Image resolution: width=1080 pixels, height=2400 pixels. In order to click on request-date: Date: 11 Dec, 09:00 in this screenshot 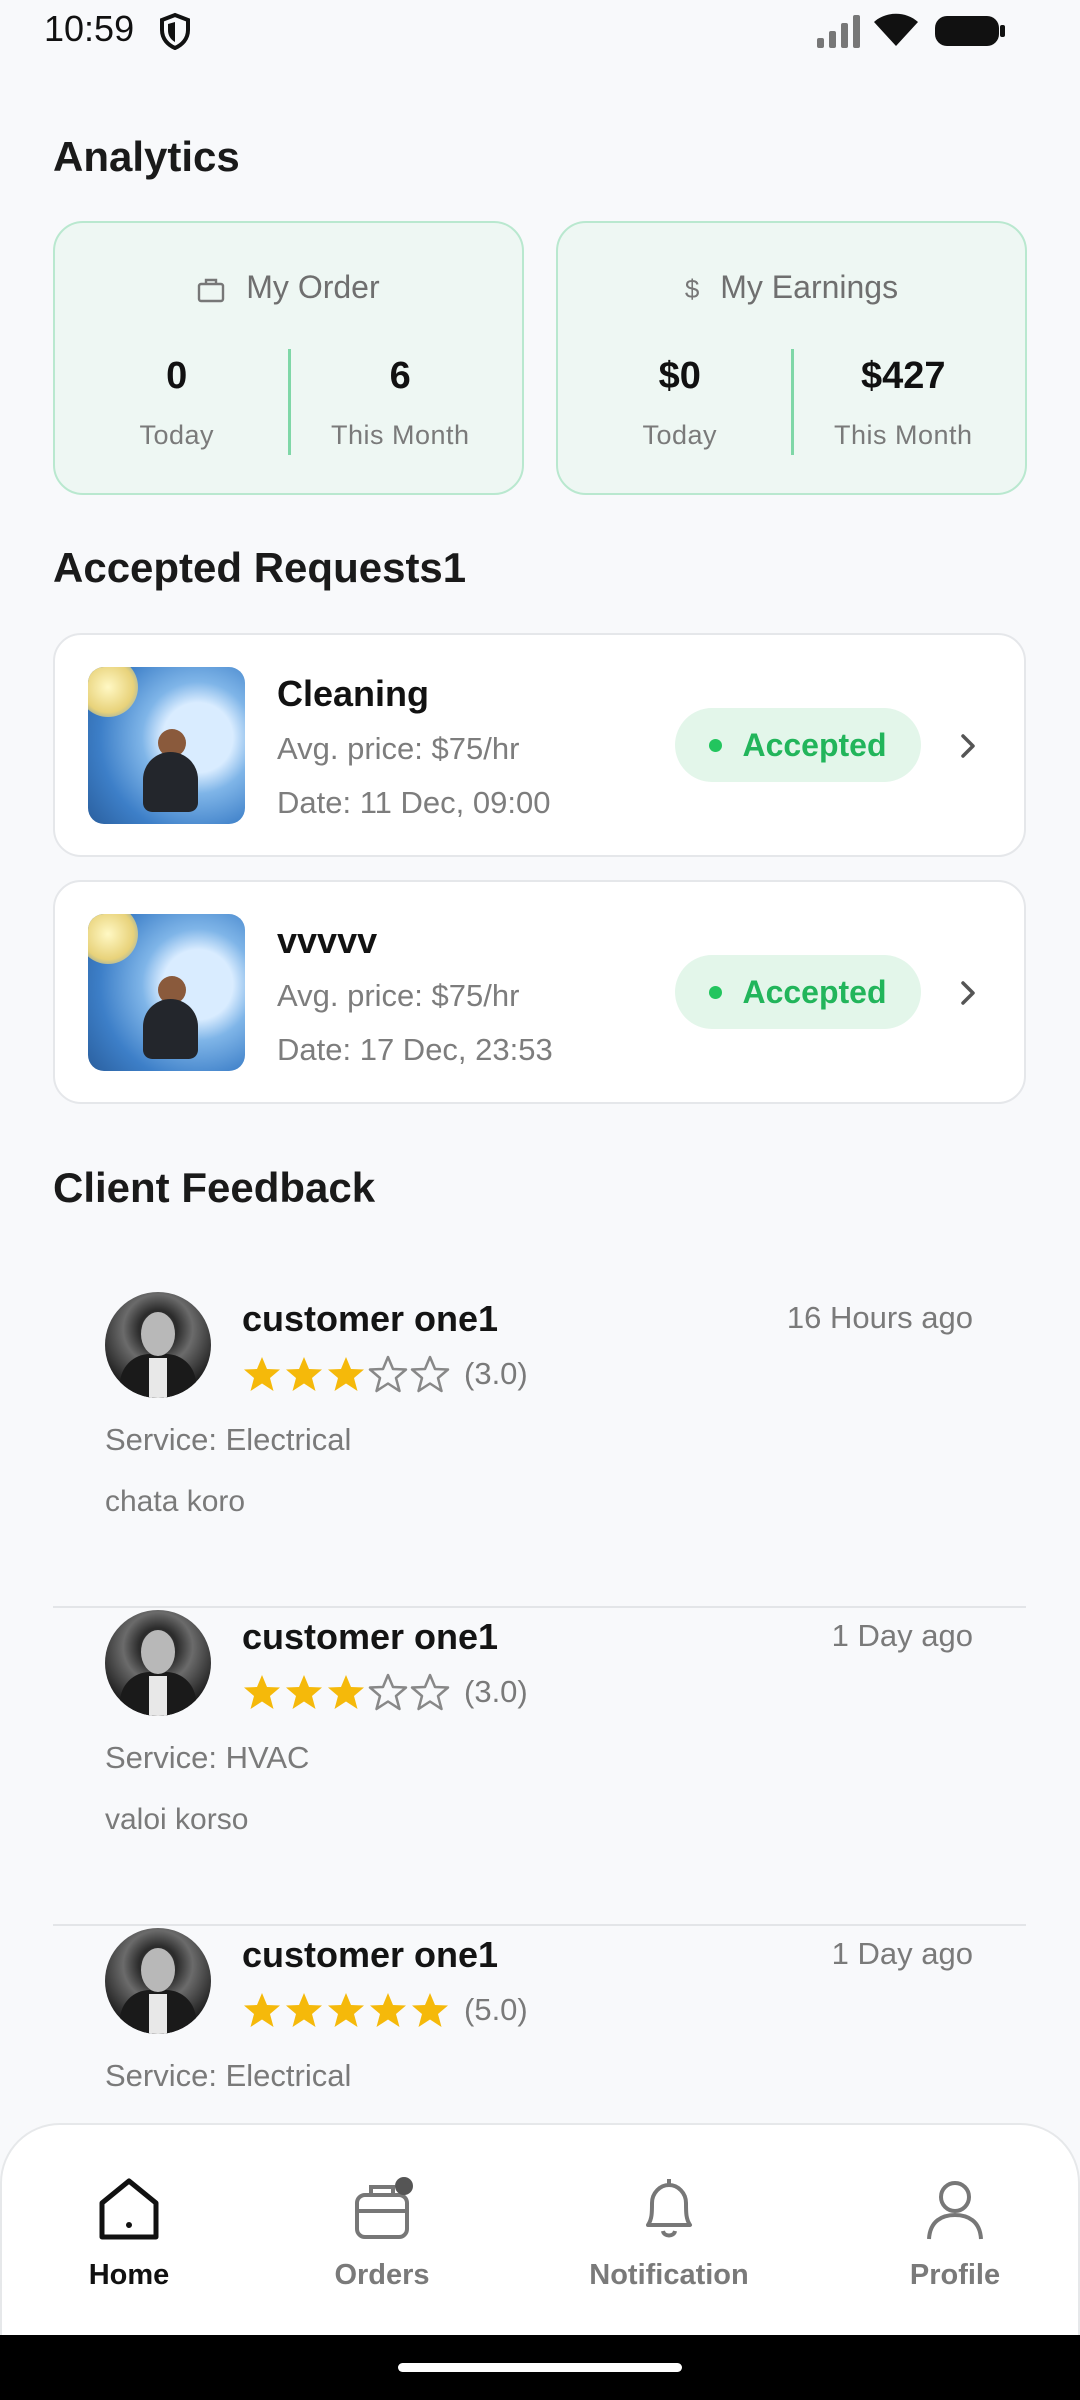, I will do `click(414, 802)`.